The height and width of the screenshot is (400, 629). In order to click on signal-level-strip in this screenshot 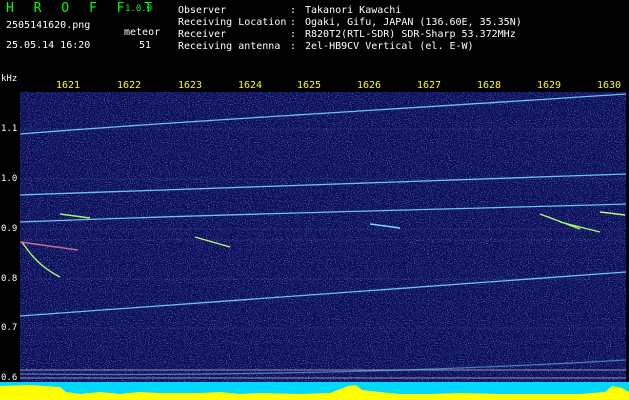, I will do `click(314, 391)`.